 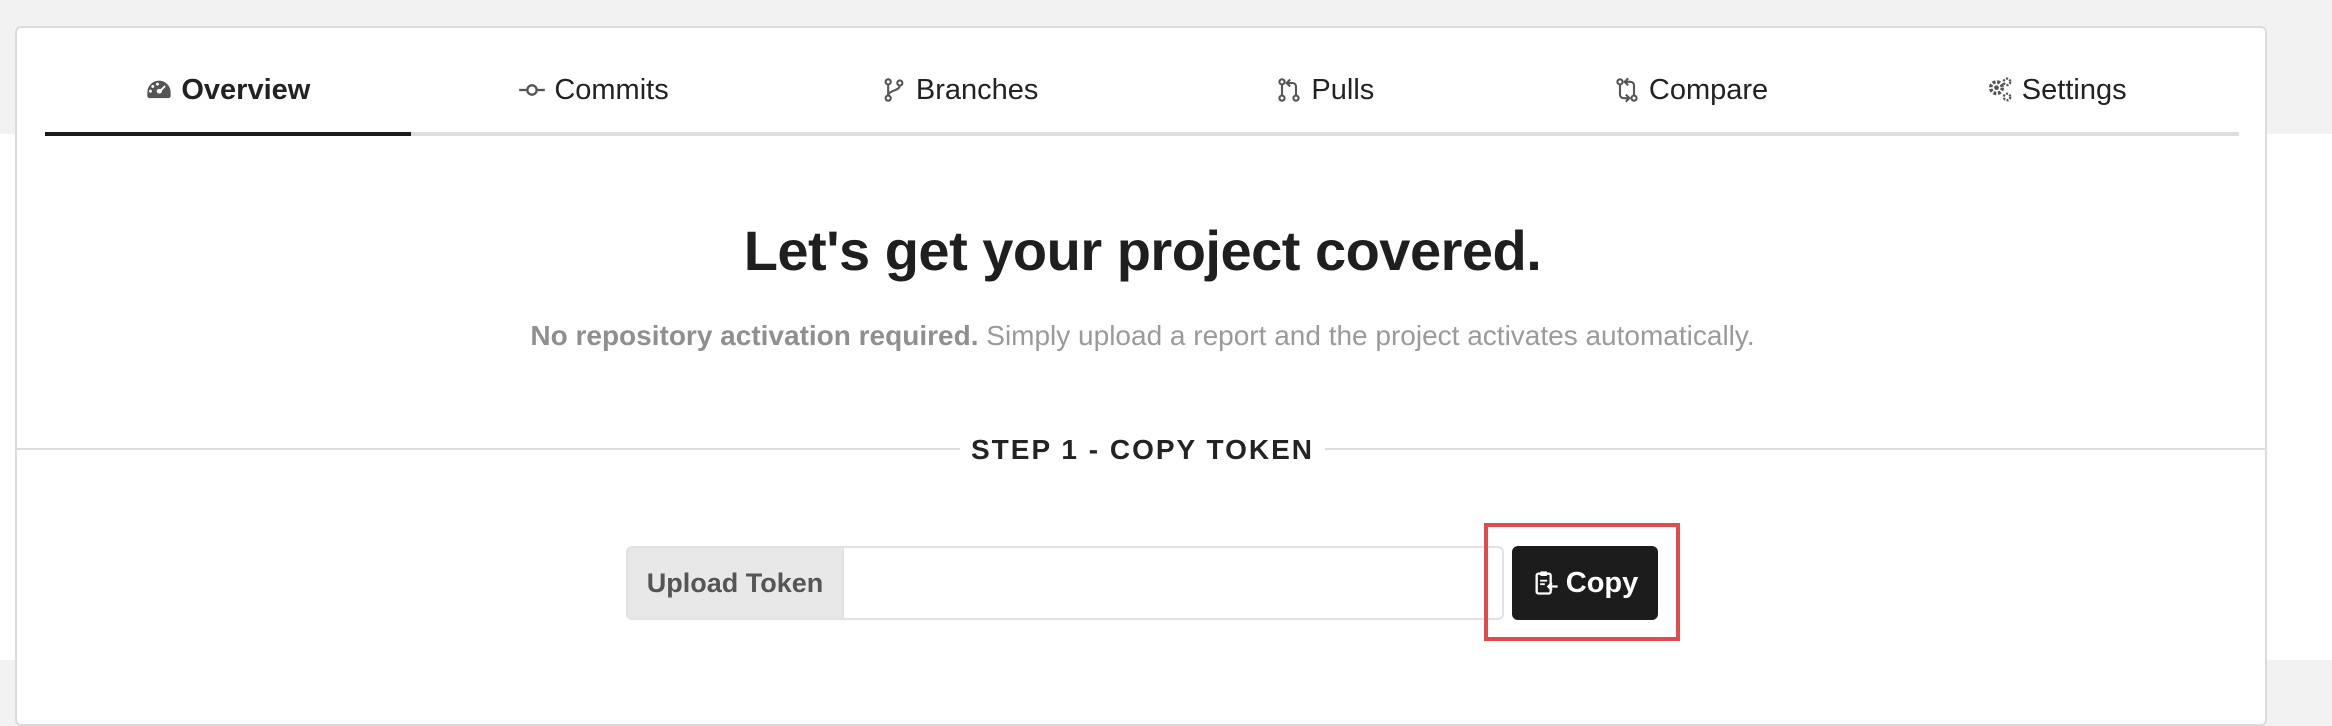 What do you see at coordinates (532, 90) in the screenshot?
I see `commit-icon` at bounding box center [532, 90].